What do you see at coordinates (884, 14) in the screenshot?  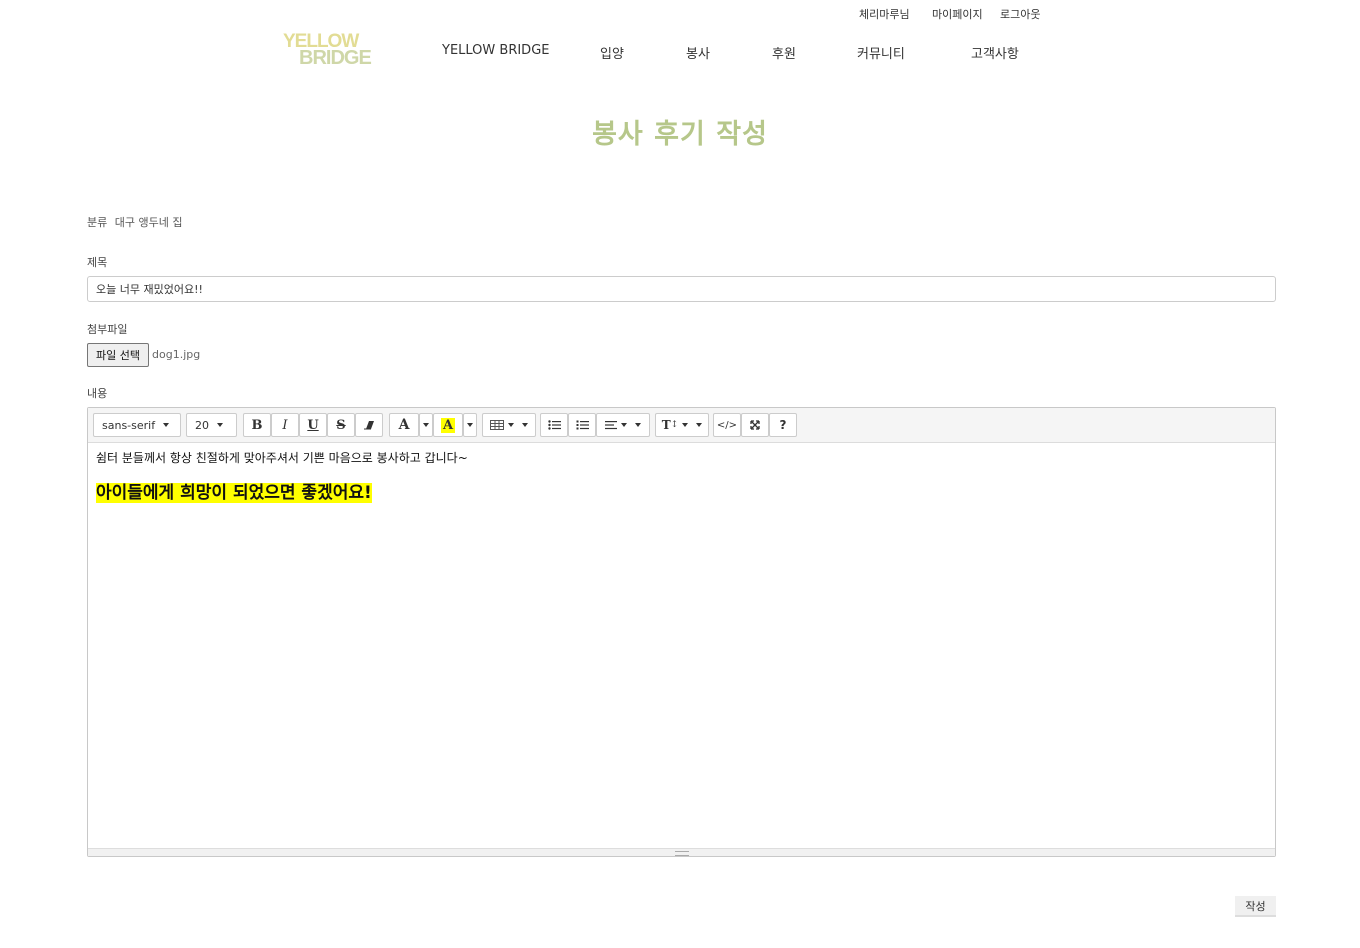 I see `user-name-link: 체리마루님` at bounding box center [884, 14].